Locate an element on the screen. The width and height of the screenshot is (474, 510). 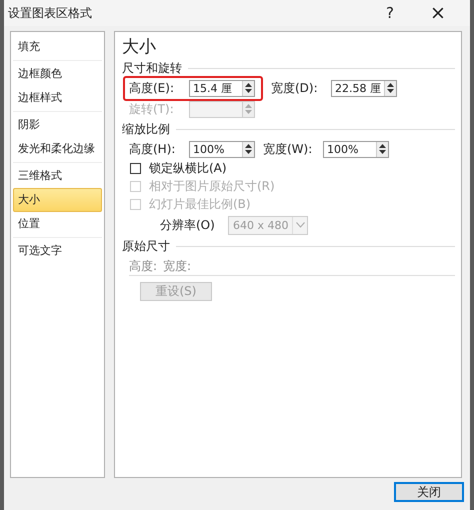
help-button: ? is located at coordinates (390, 13).